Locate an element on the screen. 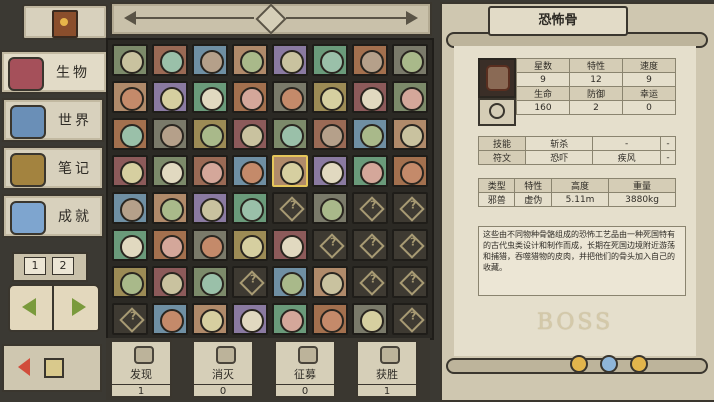  blue-coin-icon is located at coordinates (609, 364).